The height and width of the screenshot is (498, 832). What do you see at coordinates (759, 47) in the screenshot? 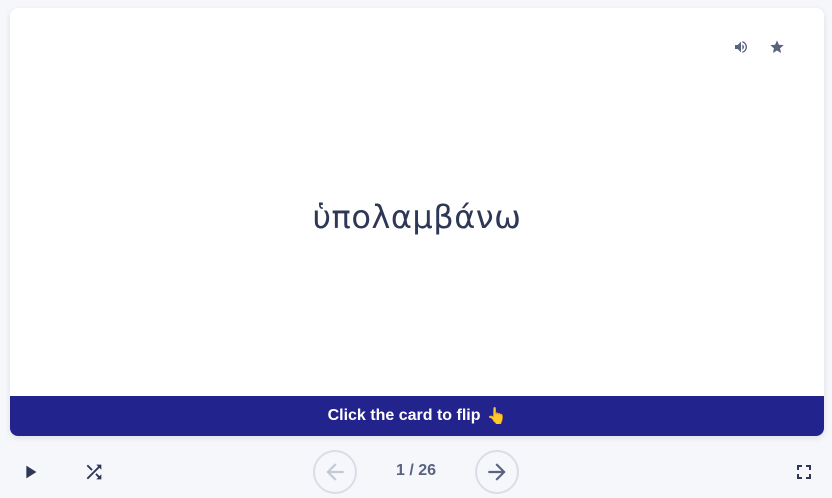
I see `card-actions` at bounding box center [759, 47].